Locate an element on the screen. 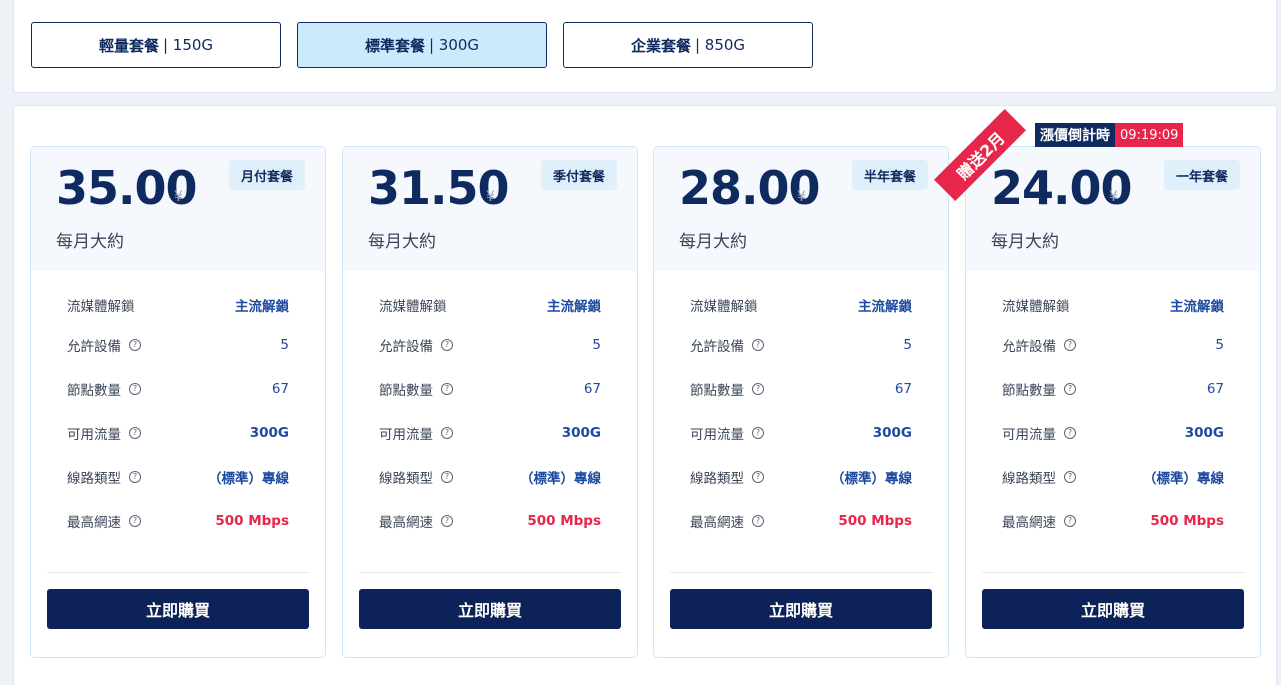 This screenshot has height=685, width=1281. feature-label: 流媒體解鎖 is located at coordinates (413, 307).